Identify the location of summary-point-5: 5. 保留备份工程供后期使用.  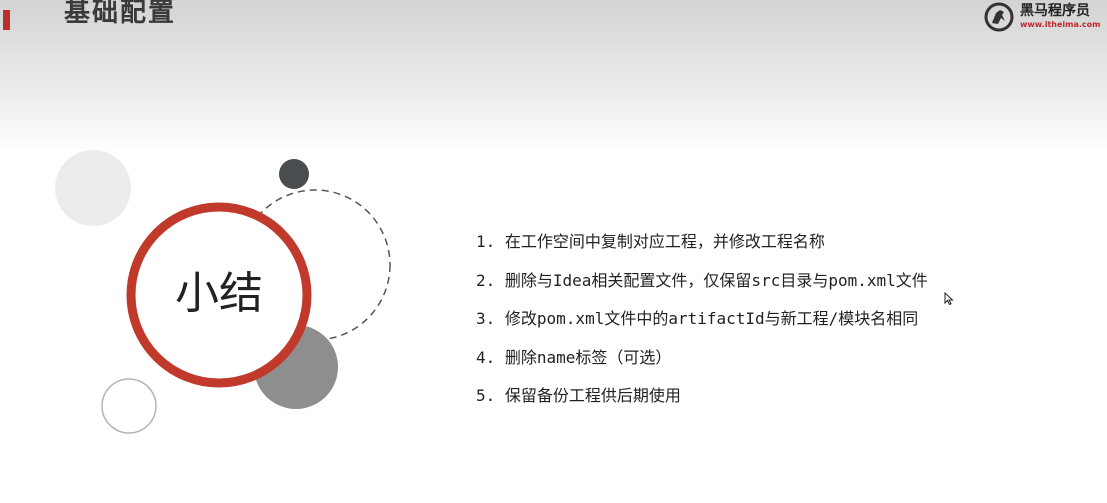
(578, 395).